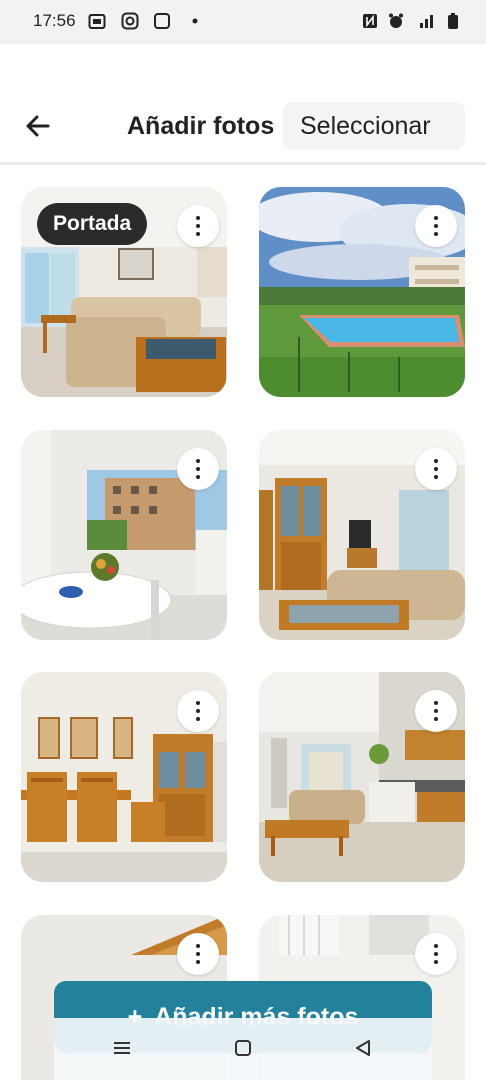  What do you see at coordinates (162, 21) in the screenshot?
I see `screen-record-icon` at bounding box center [162, 21].